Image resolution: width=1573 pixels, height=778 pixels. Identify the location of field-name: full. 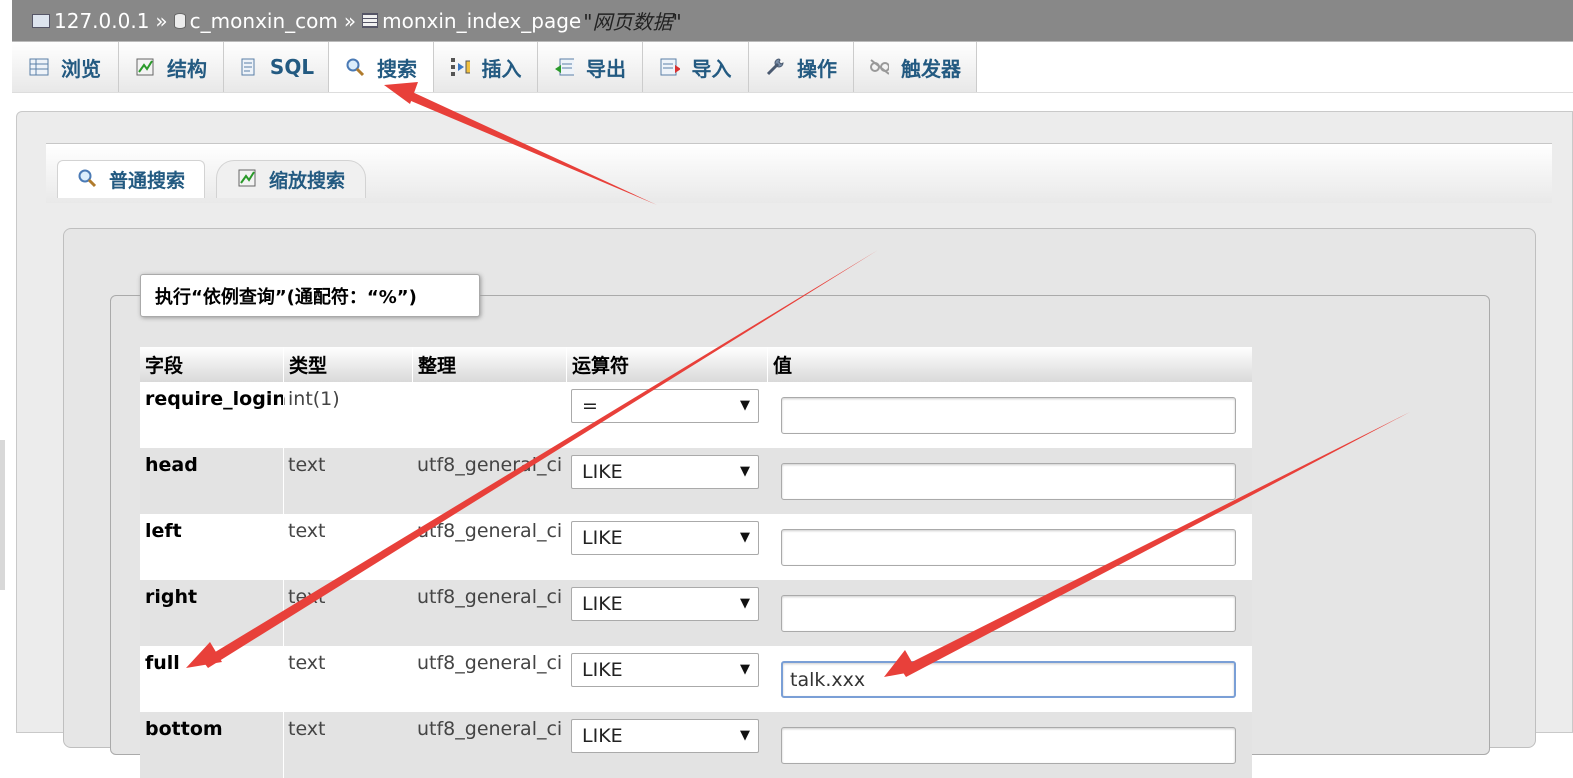
(162, 663).